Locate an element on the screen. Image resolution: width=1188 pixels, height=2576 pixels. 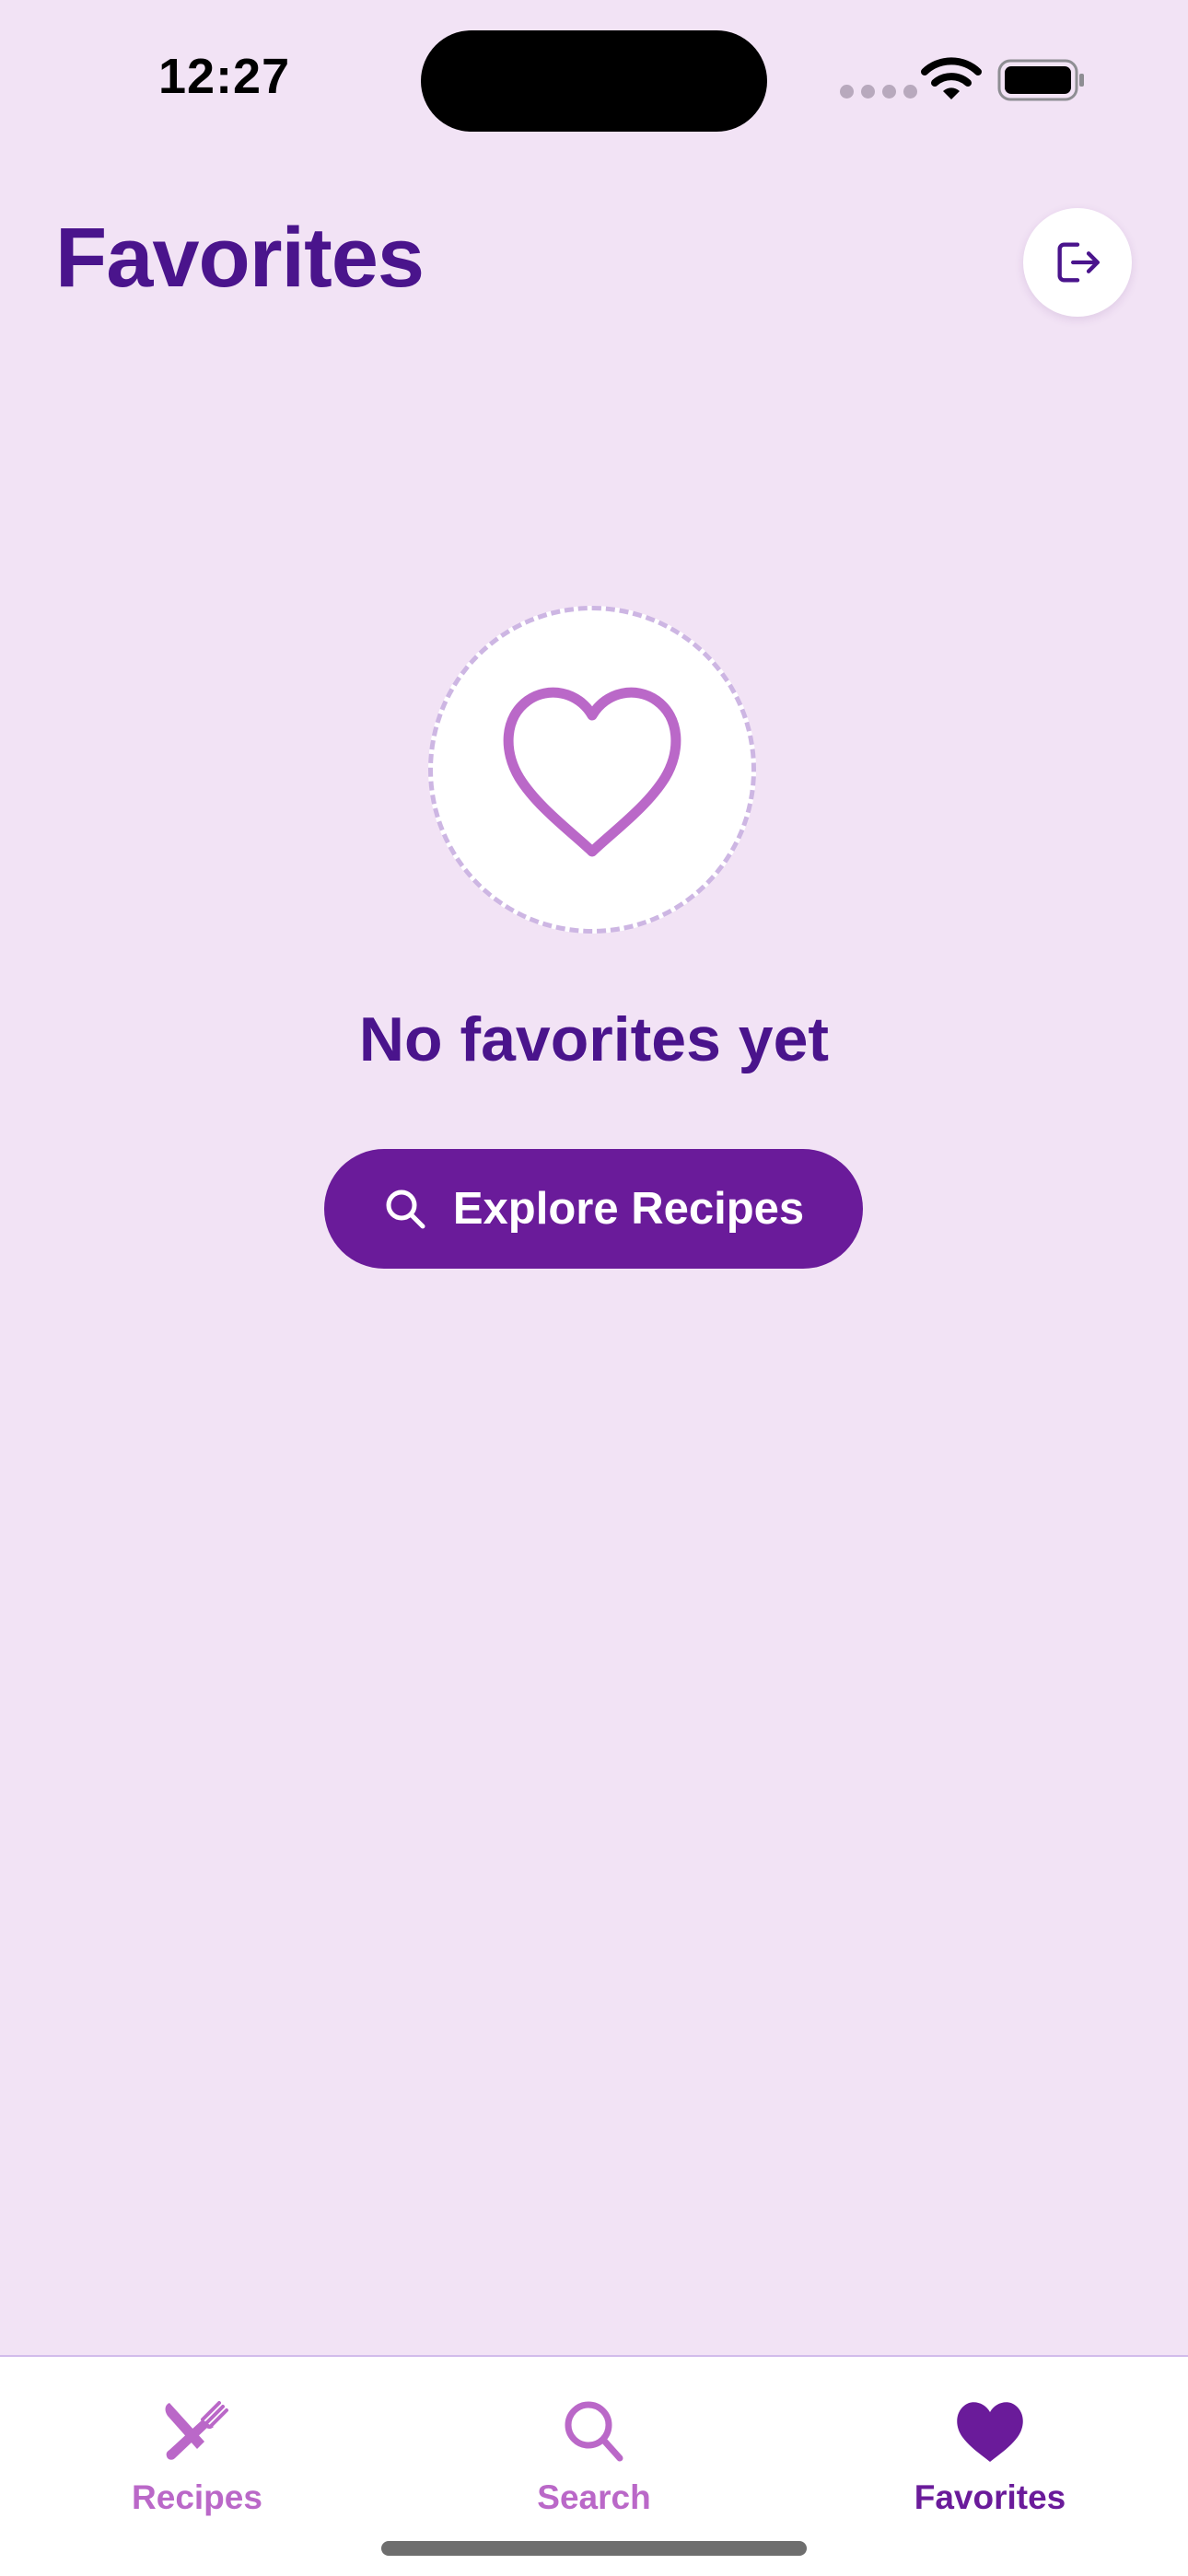
tab-recipes: Recipes is located at coordinates (197, 2457).